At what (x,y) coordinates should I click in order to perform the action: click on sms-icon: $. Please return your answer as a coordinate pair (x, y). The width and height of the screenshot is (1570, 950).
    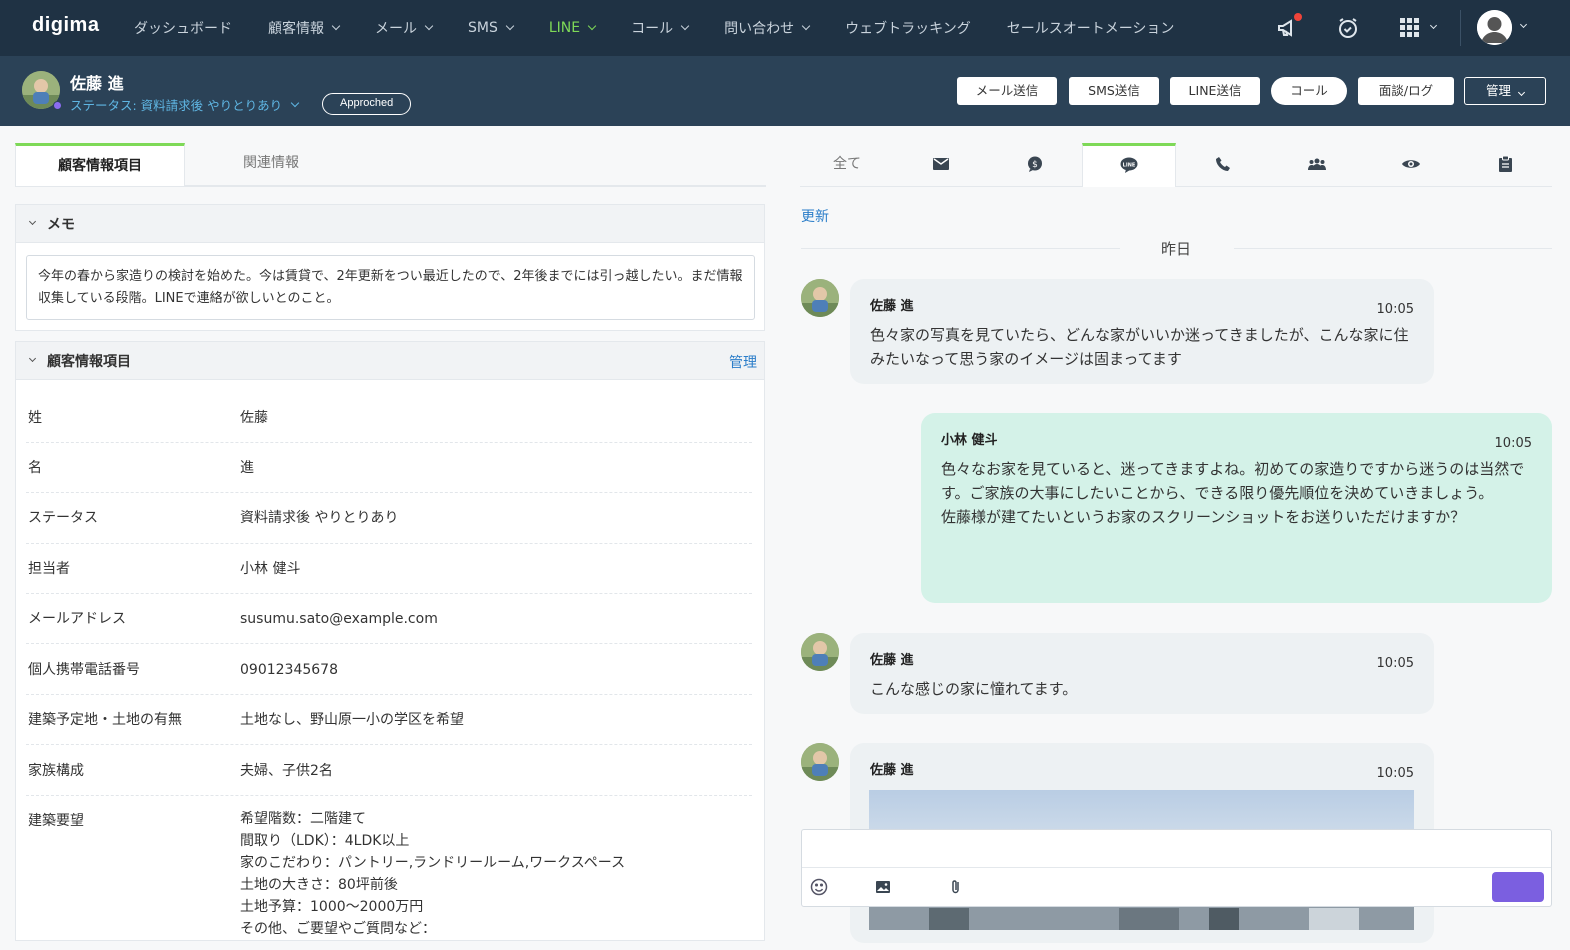
    Looking at the image, I should click on (1035, 164).